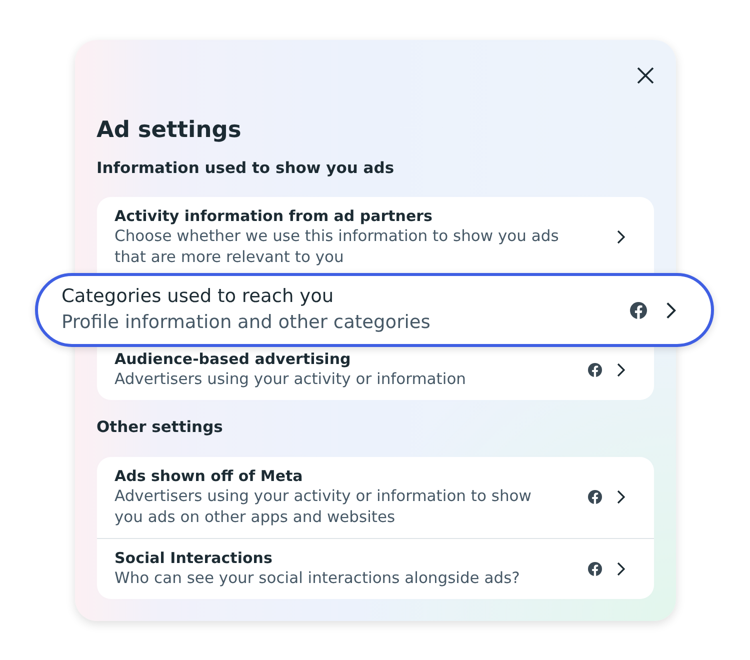 The height and width of the screenshot is (660, 750). I want to click on settings-item: Categories used to reach you Profile information and other categories, so click(374, 310).